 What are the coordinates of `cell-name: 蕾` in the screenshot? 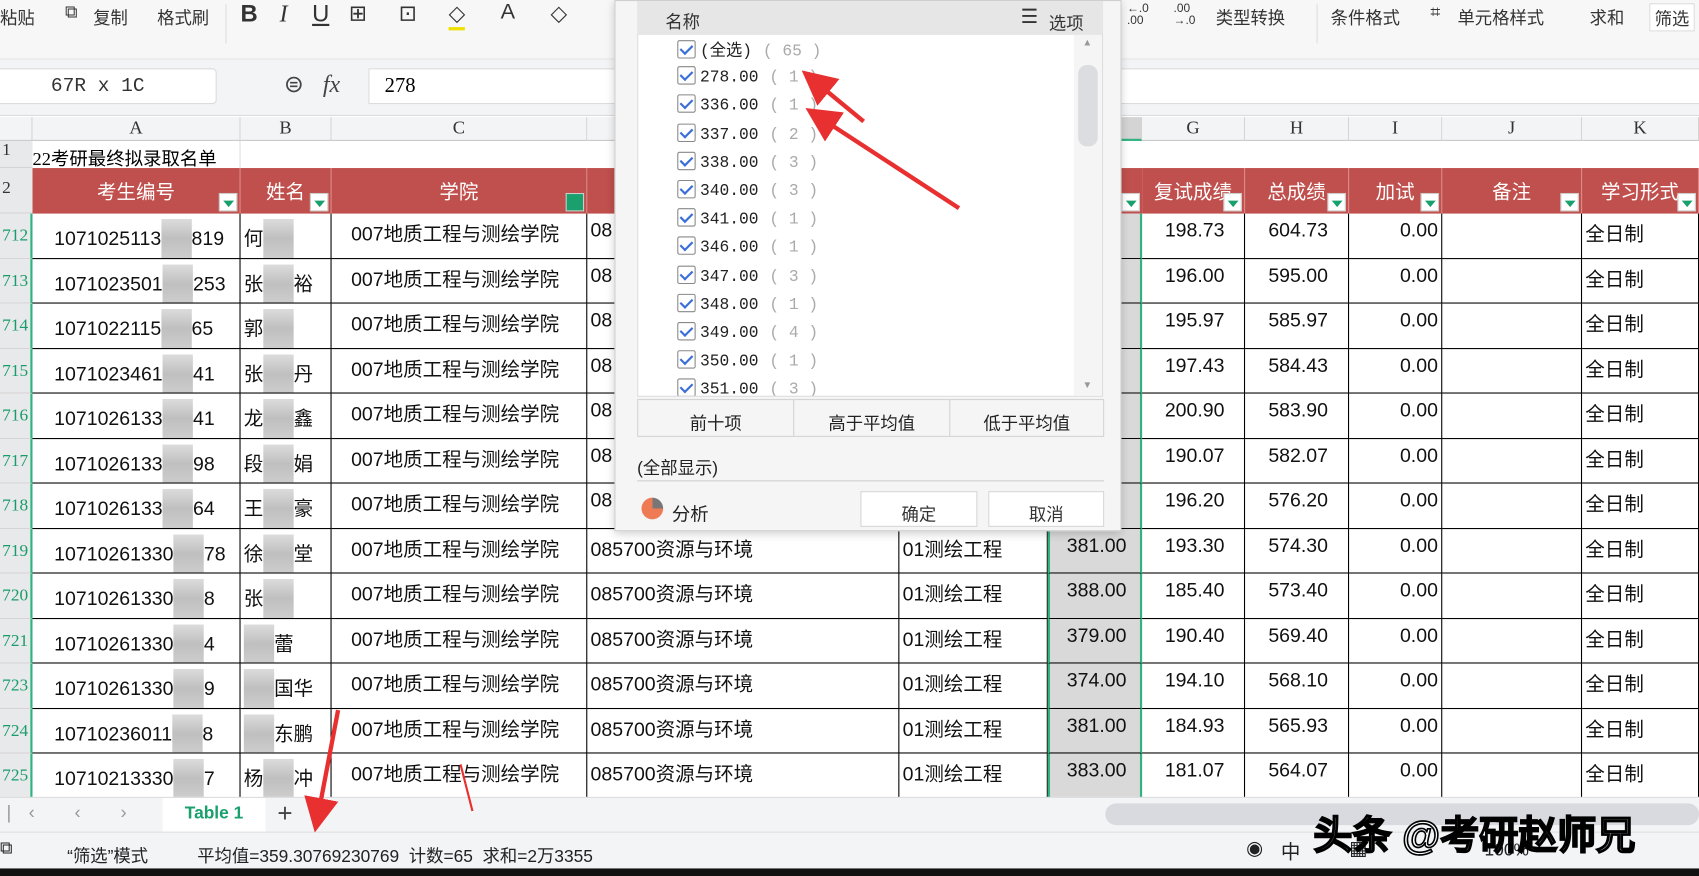 It's located at (286, 641).